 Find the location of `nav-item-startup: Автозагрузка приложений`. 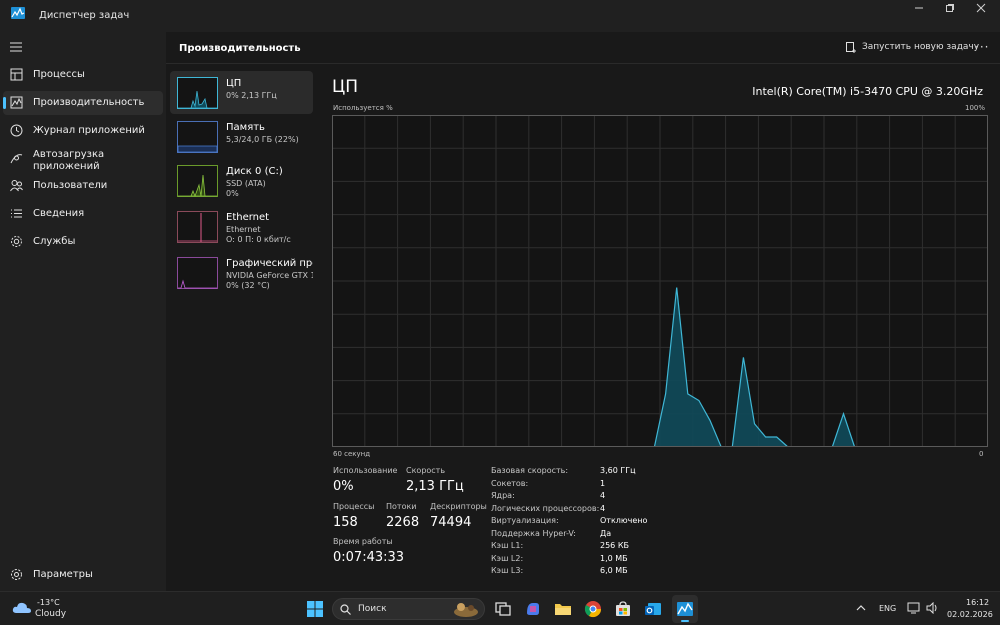

nav-item-startup: Автозагрузка приложений is located at coordinates (83, 162).